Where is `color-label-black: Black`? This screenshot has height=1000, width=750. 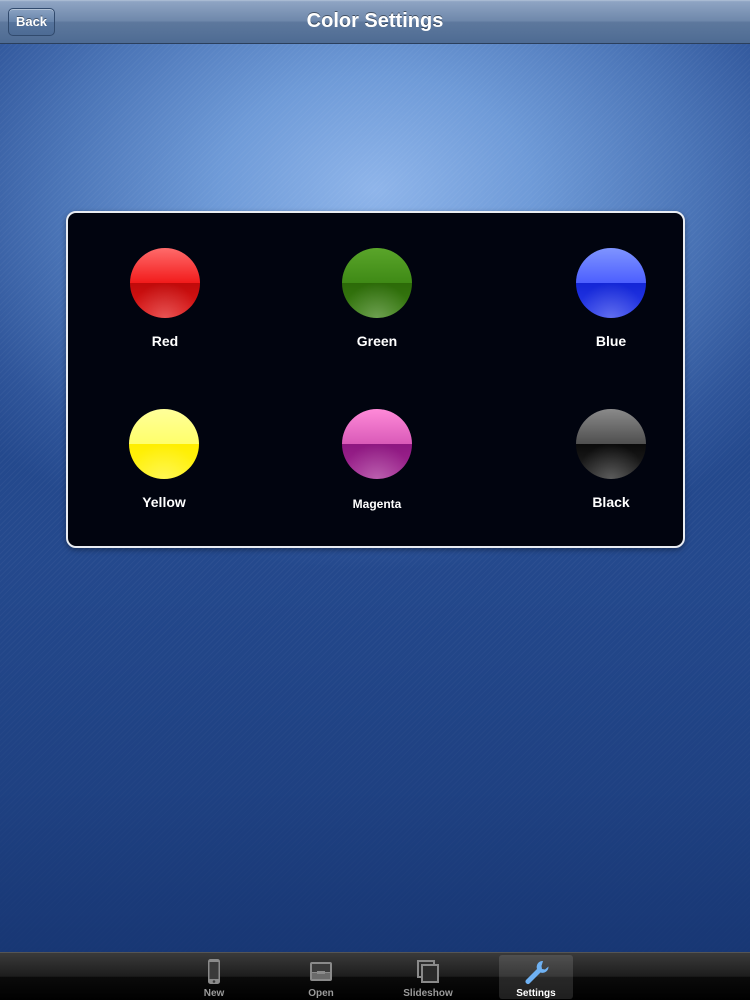 color-label-black: Black is located at coordinates (611, 502).